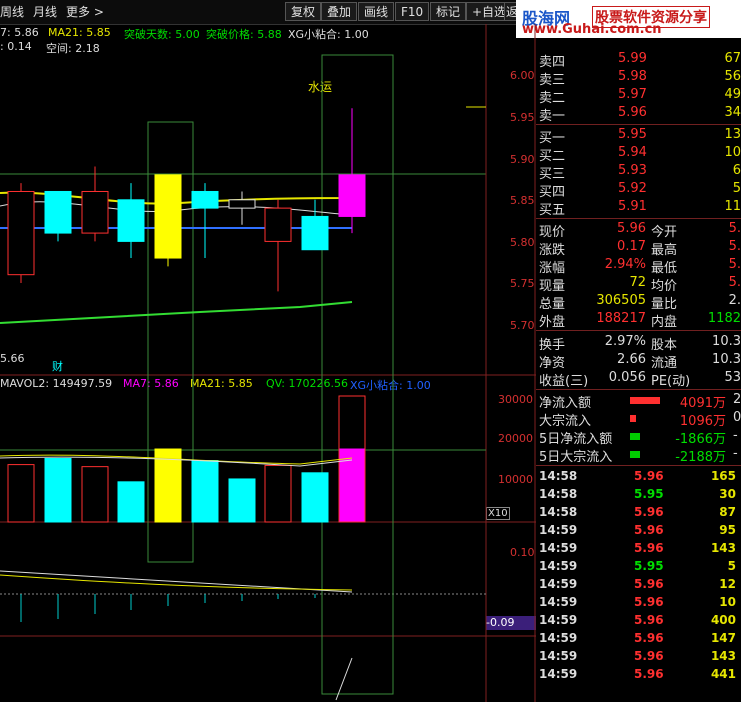 The height and width of the screenshot is (702, 741). Describe the element at coordinates (412, 11) in the screenshot. I see `f10-button: F10` at that location.